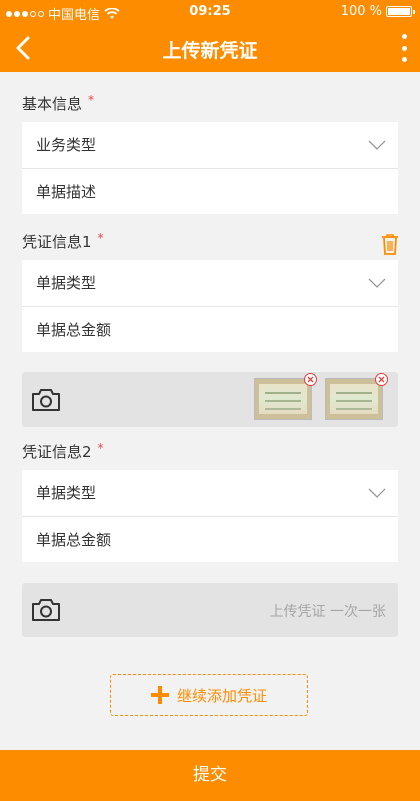 This screenshot has height=801, width=420. Describe the element at coordinates (210, 329) in the screenshot. I see `voucher1-total-amount-field: 单据总金额` at that location.